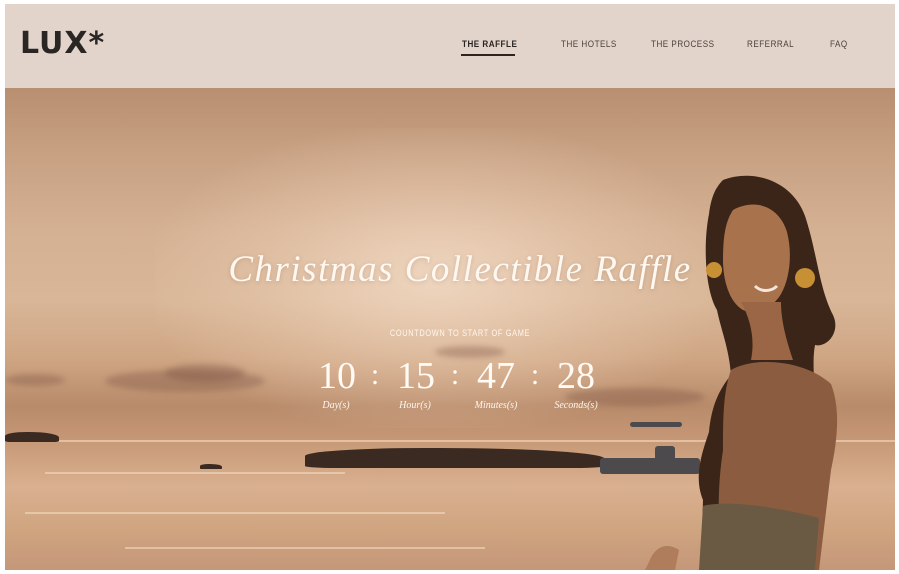 Image resolution: width=899 pixels, height=574 pixels. I want to click on countdown-unit-hours: Hour(s), so click(415, 405).